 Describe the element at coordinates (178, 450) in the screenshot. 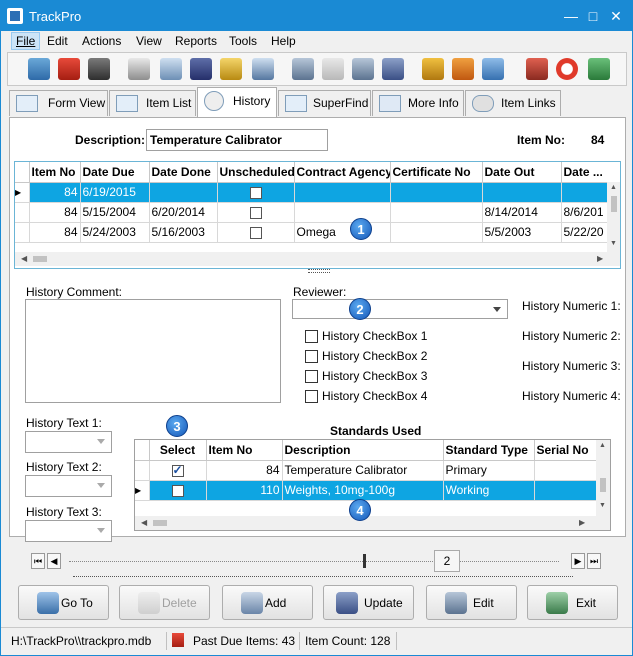

I see `col-select: Select` at that location.